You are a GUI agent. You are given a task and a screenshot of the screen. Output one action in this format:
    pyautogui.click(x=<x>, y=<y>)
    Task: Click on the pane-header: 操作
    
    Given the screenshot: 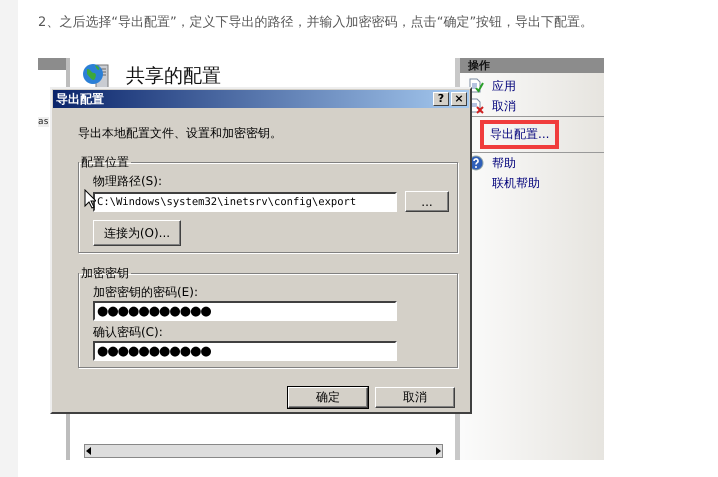 What is the action you would take?
    pyautogui.click(x=479, y=65)
    